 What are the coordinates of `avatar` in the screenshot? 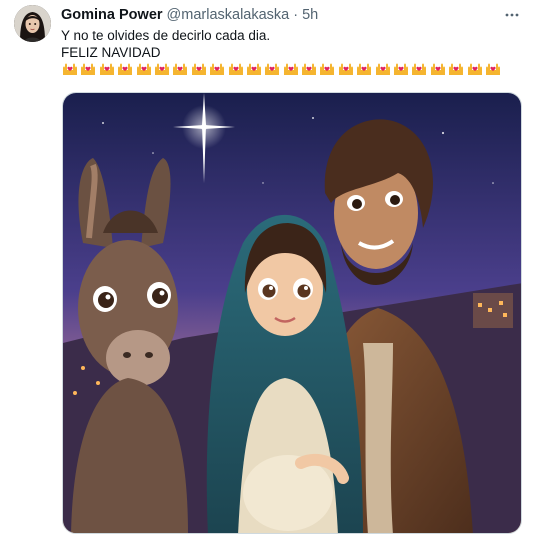 It's located at (32, 23).